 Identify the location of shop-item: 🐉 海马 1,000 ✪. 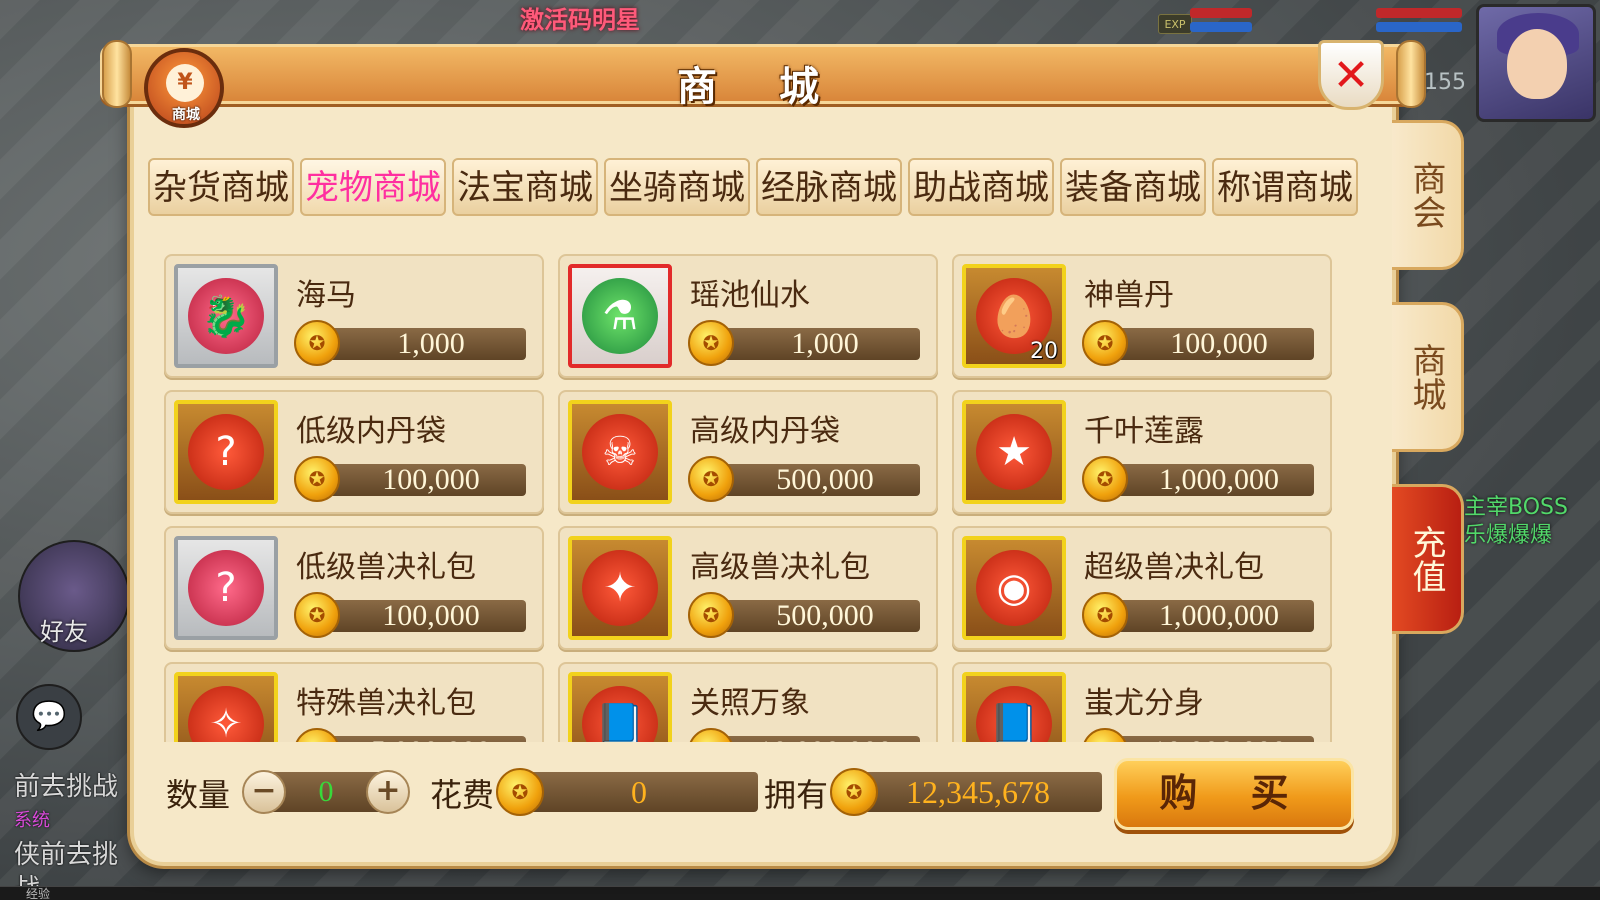
(354, 316).